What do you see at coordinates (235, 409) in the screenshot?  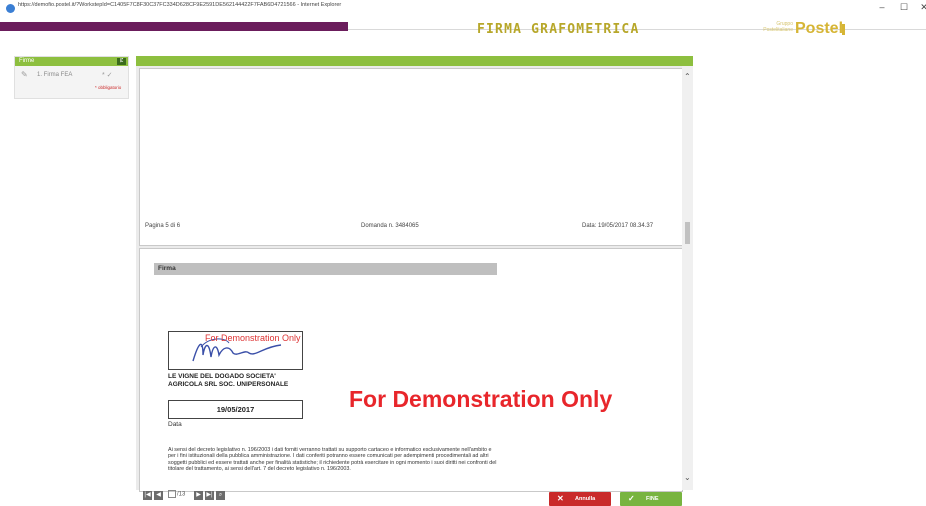 I see `signature-date-field: 19/05/2017` at bounding box center [235, 409].